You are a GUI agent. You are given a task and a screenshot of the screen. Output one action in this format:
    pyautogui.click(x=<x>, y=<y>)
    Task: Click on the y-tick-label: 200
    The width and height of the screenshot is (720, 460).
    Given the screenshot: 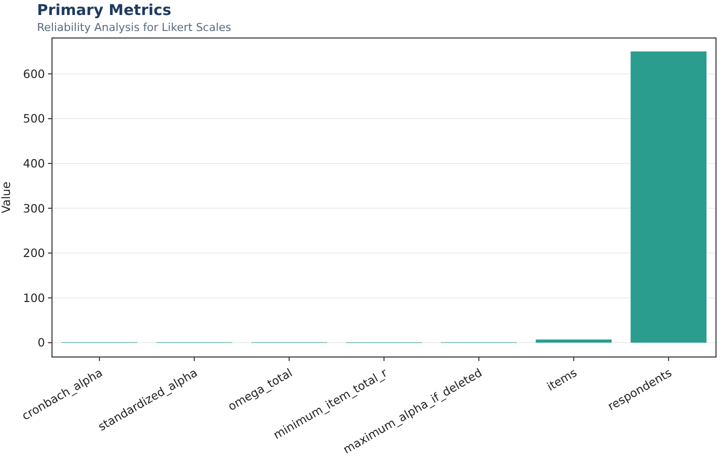 What is the action you would take?
    pyautogui.click(x=34, y=253)
    